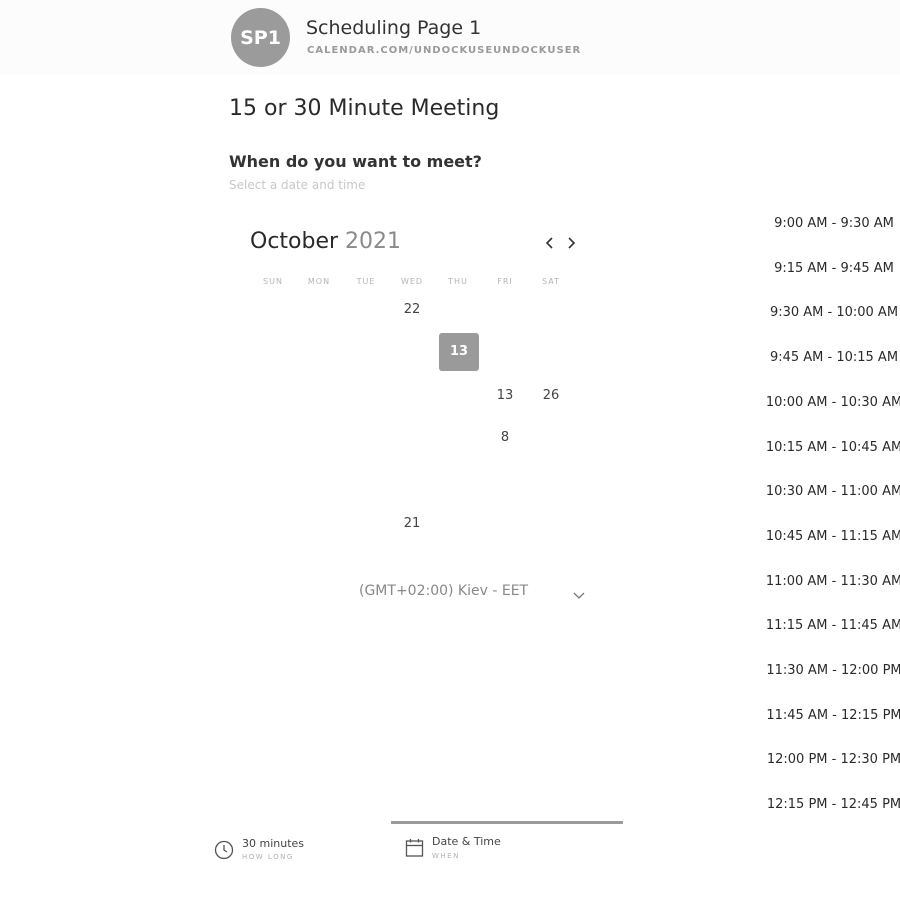 This screenshot has height=900, width=900. What do you see at coordinates (551, 281) in the screenshot?
I see `weekday-sat: SAT` at bounding box center [551, 281].